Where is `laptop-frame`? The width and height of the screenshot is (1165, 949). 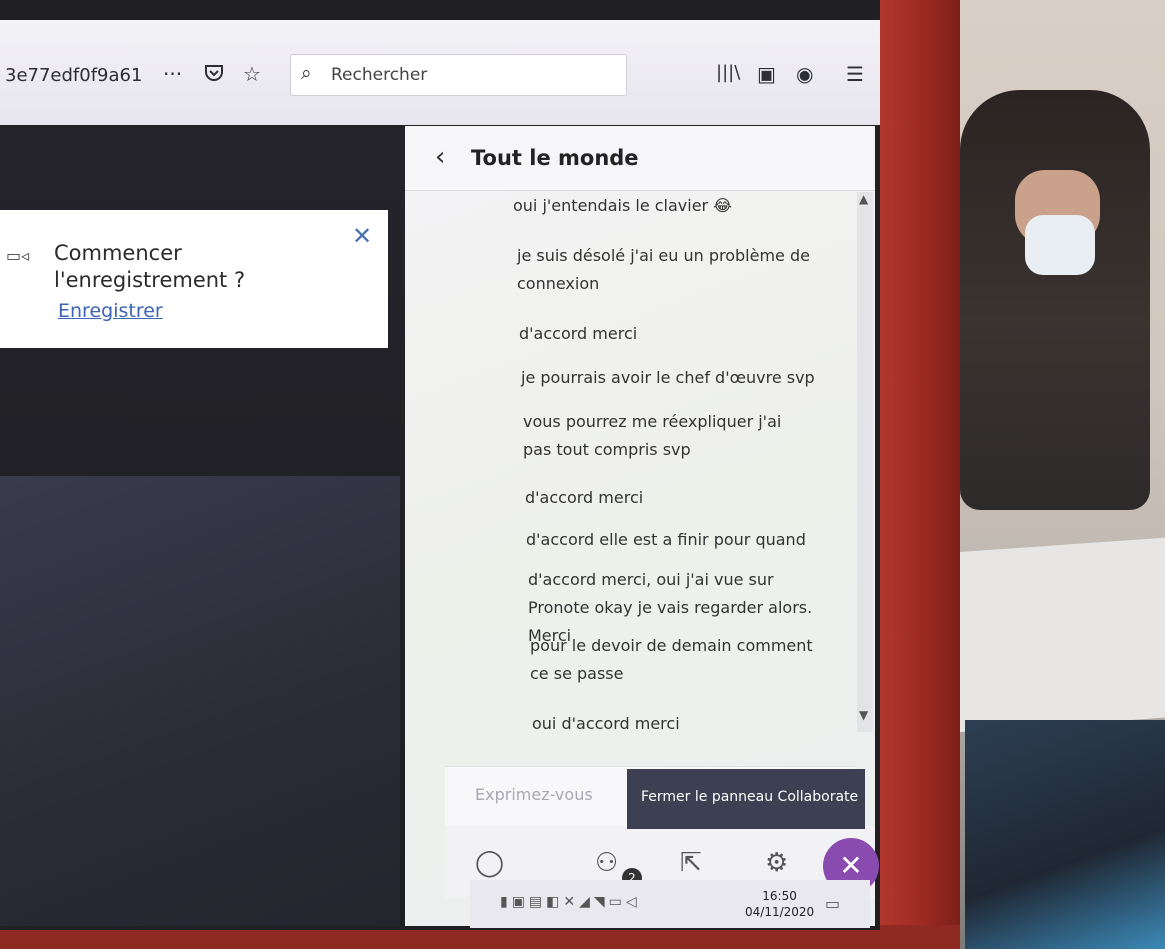 laptop-frame is located at coordinates (915, 474).